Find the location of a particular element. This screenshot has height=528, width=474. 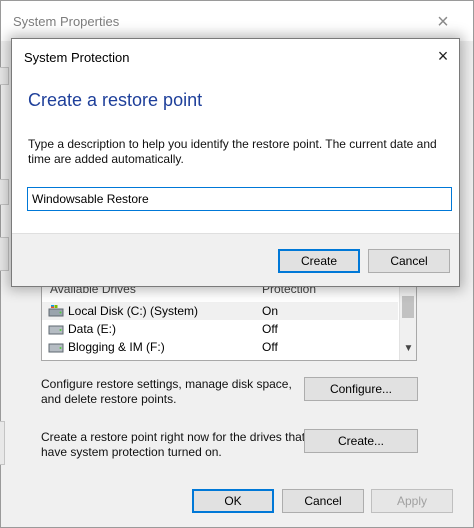

restore-point-description-input is located at coordinates (239, 199).